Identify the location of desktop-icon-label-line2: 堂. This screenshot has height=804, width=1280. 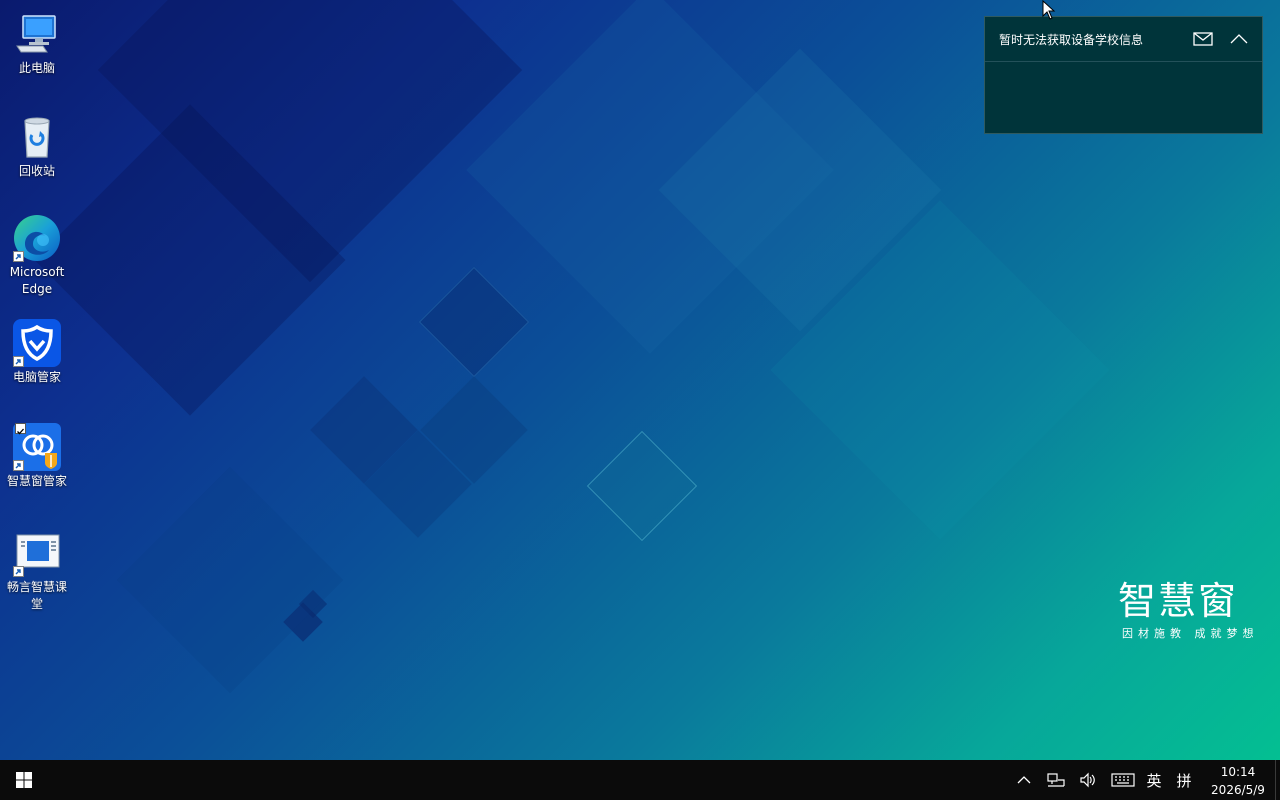
(36, 604).